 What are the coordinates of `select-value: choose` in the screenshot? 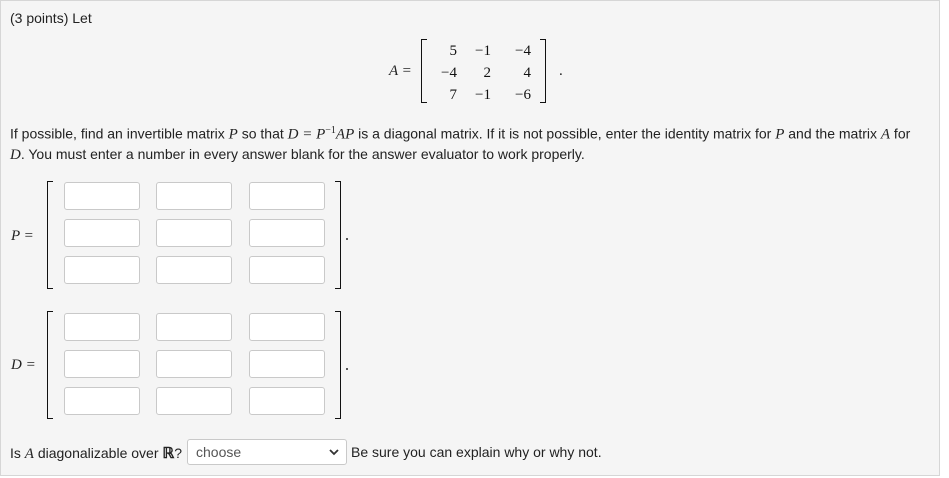 It's located at (219, 452).